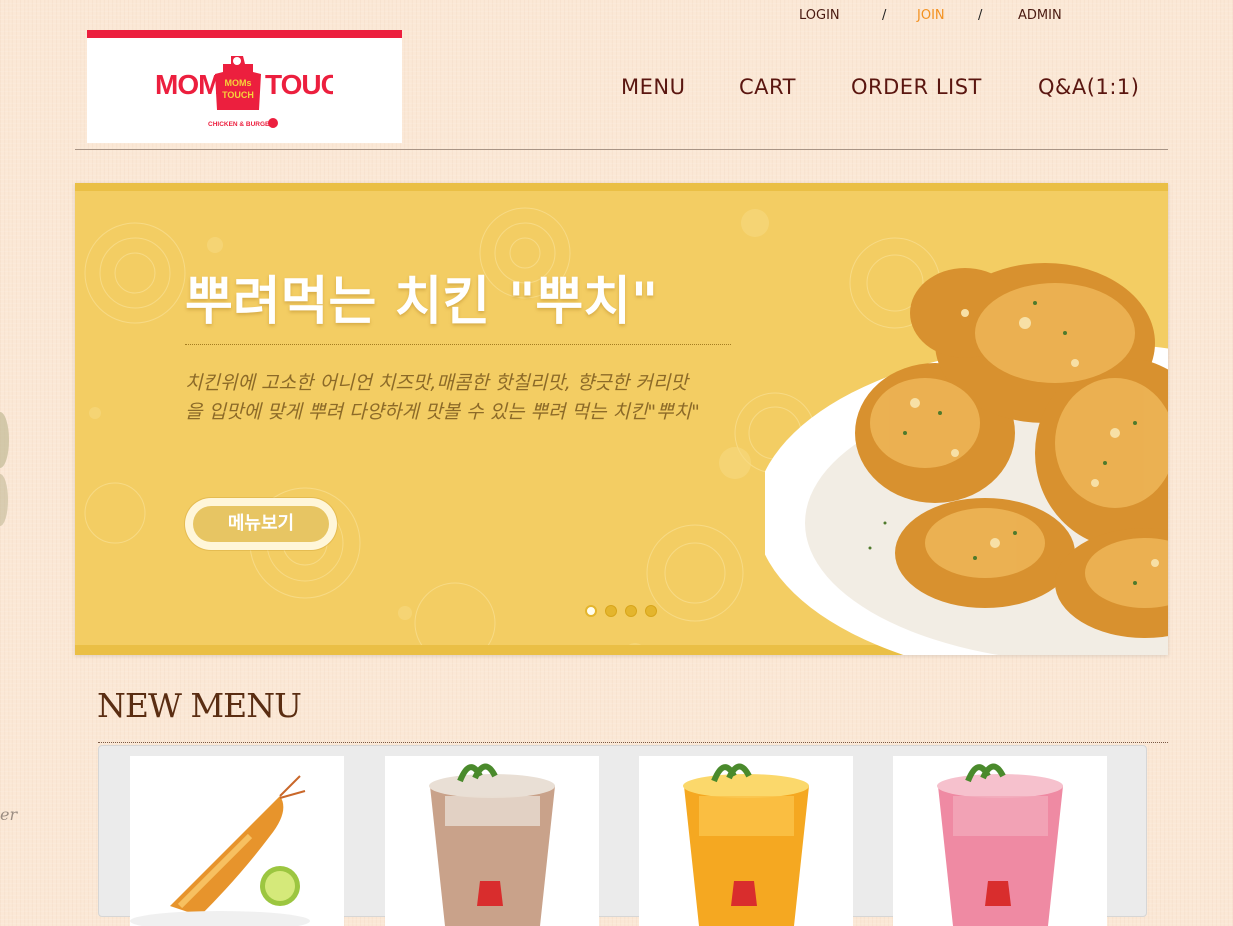 The image size is (1233, 926). I want to click on logo-accent-bar, so click(244, 34).